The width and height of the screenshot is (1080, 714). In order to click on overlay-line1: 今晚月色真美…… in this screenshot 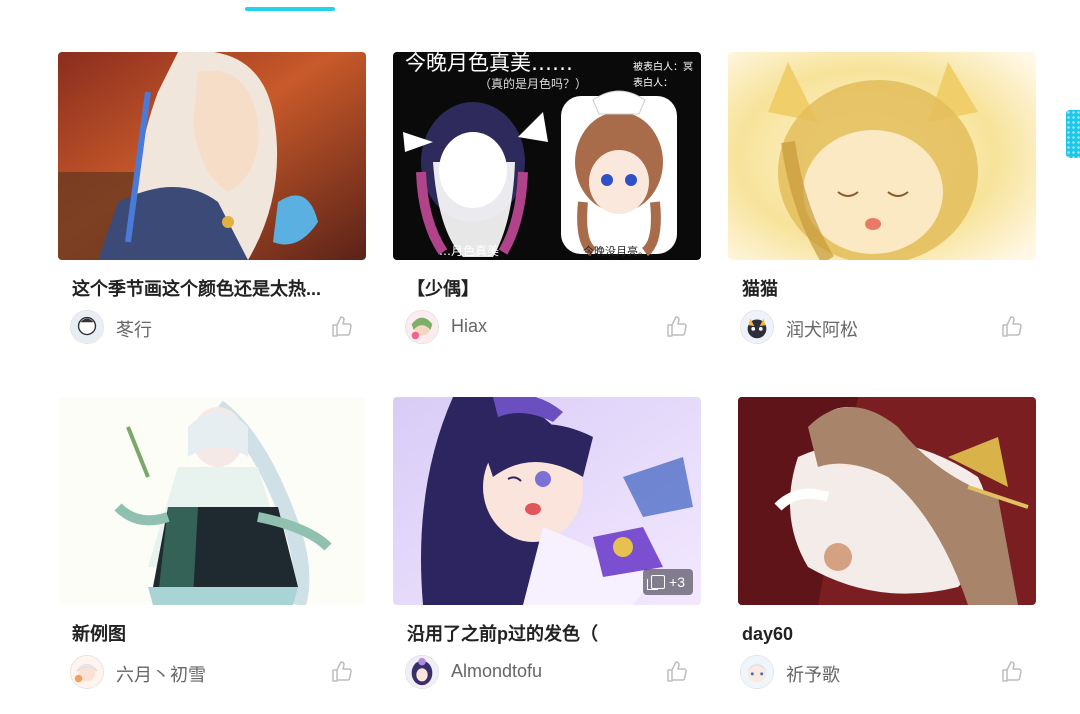, I will do `click(489, 63)`.